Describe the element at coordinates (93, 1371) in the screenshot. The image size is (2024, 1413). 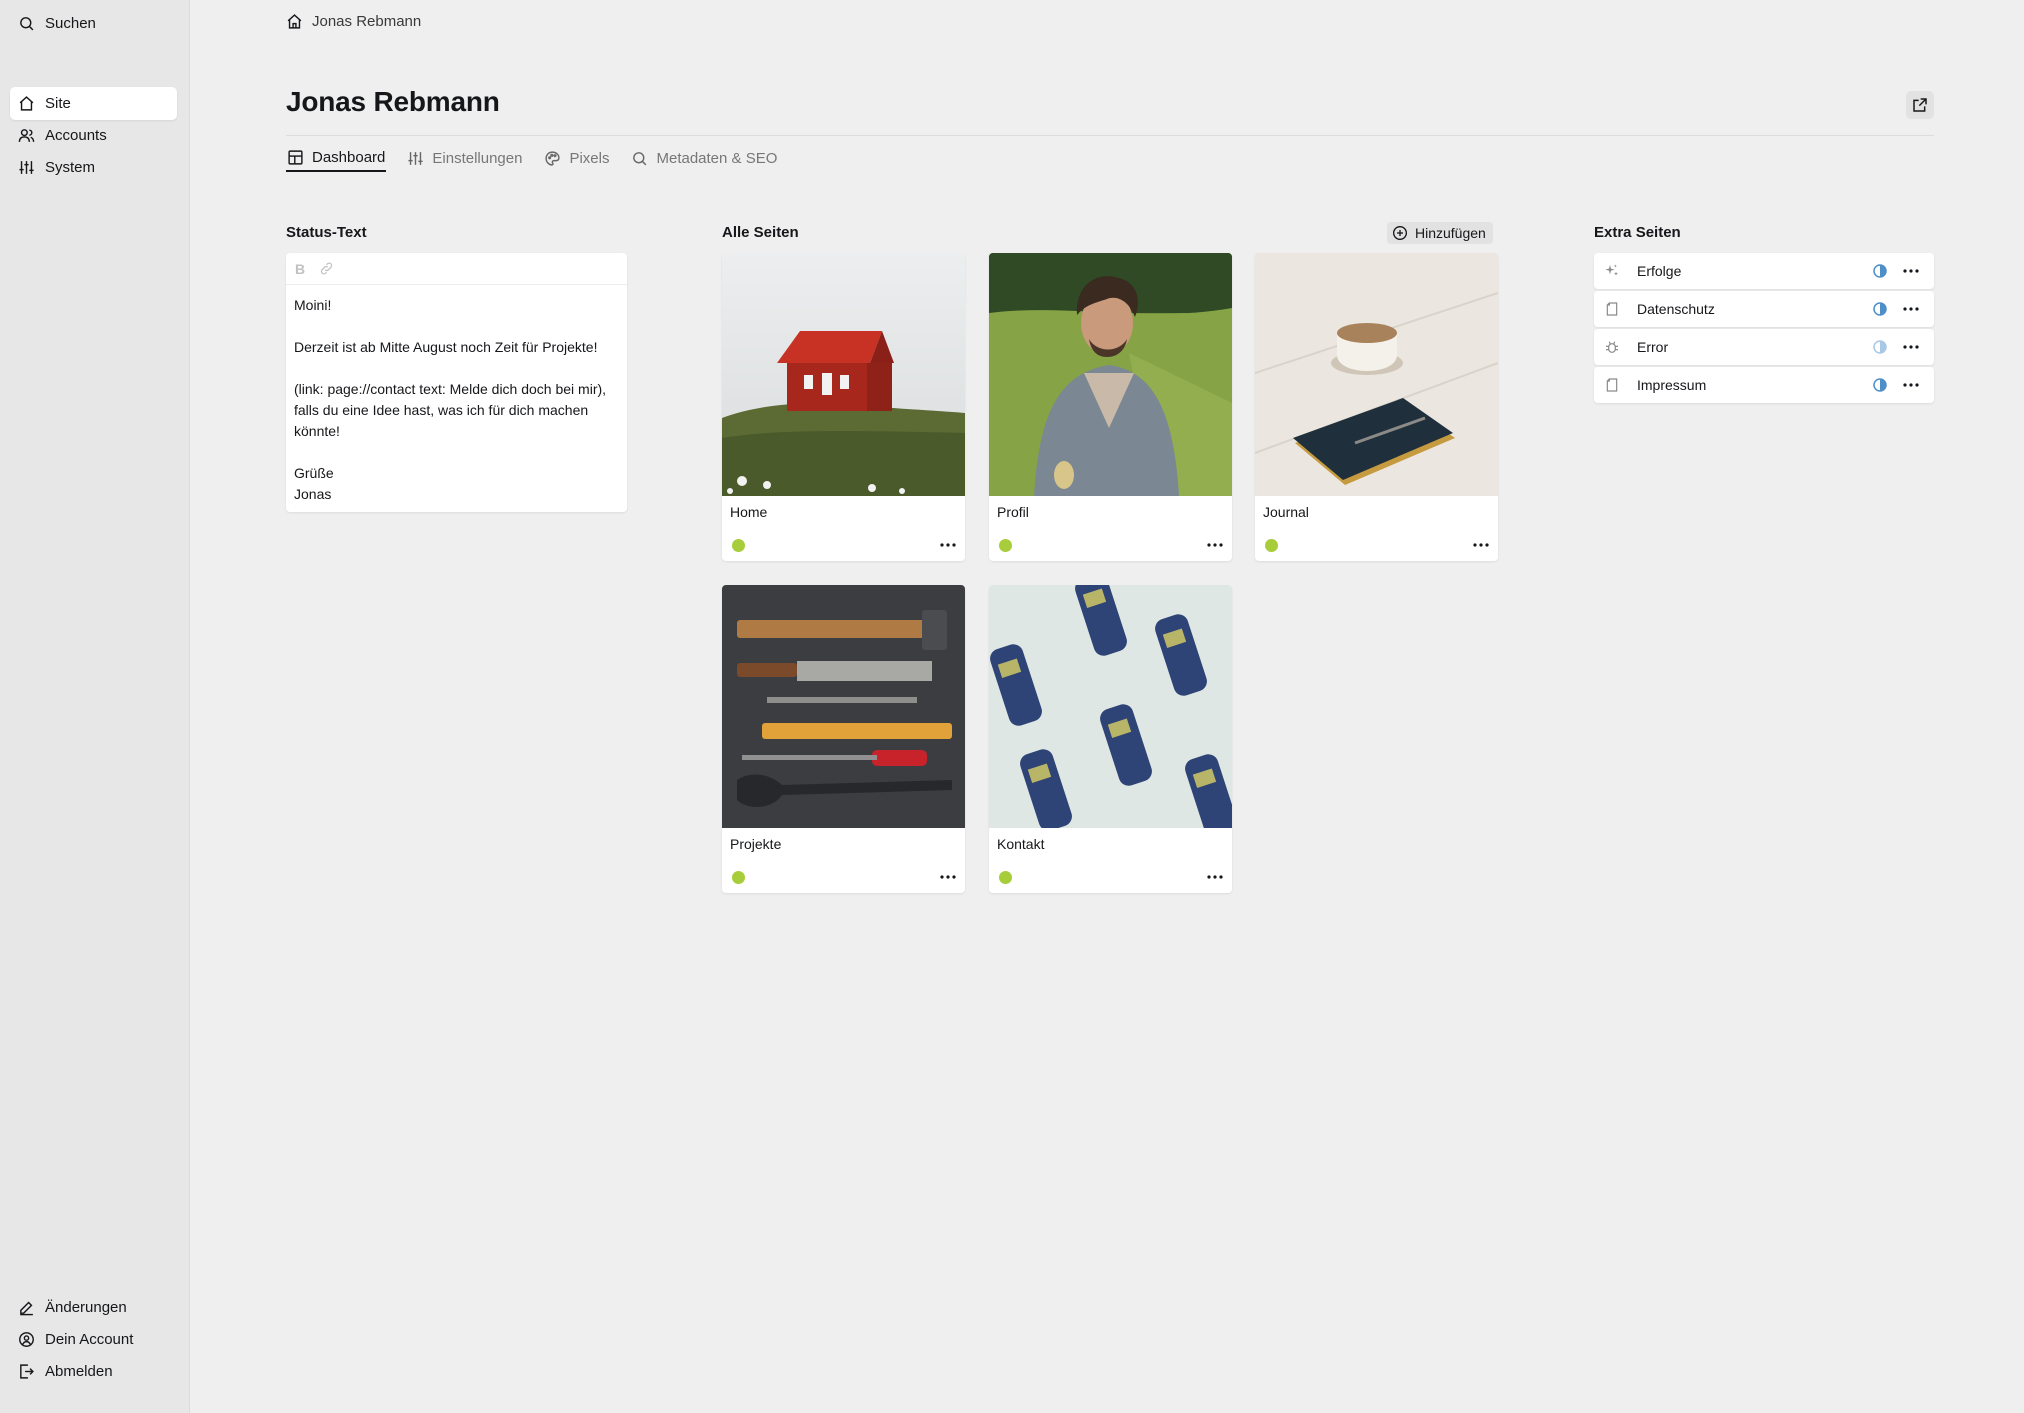
I see `sidebar-item-logout: Abmelden` at that location.